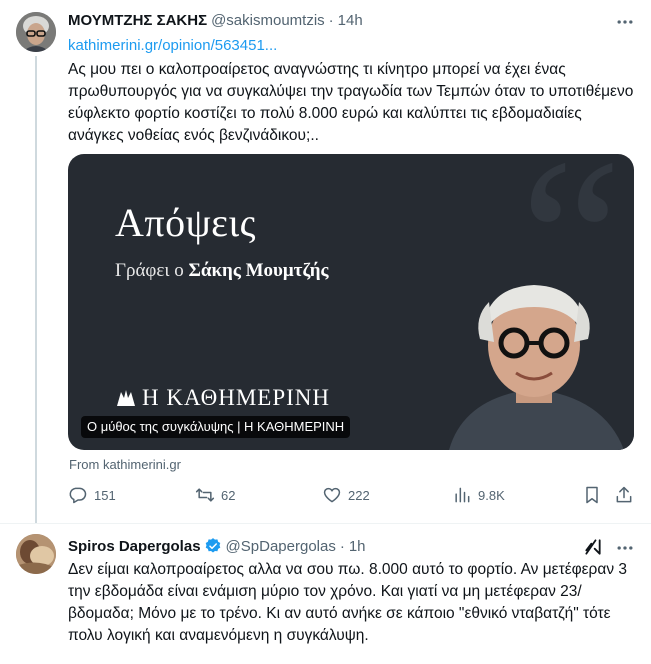  Describe the element at coordinates (126, 398) in the screenshot. I see `seal-emblem-icon` at that location.